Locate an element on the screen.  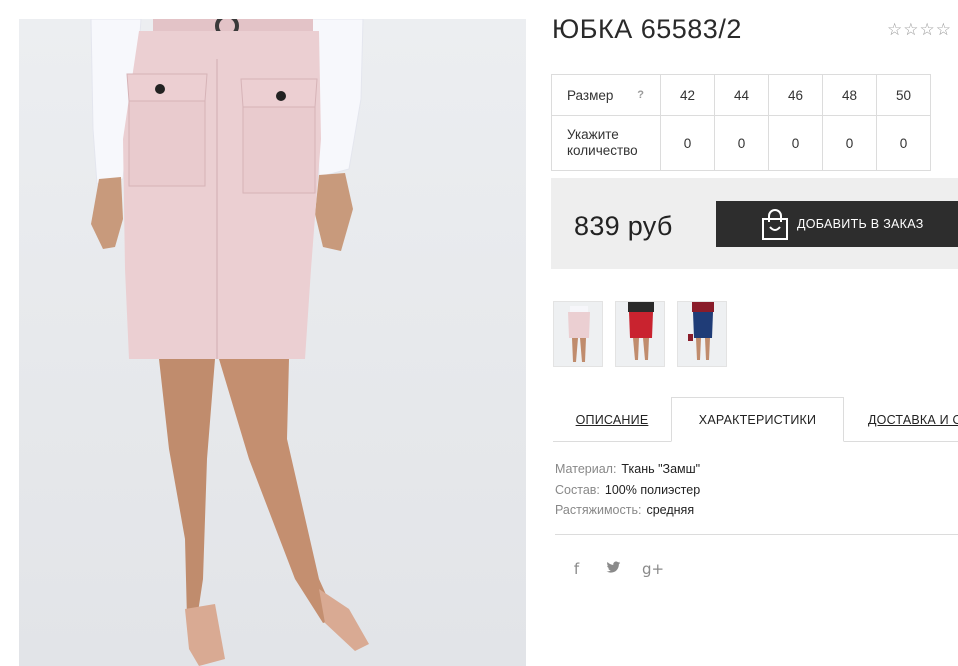
size-row: Размер ? 42 44 46 48 50 is located at coordinates (741, 95).